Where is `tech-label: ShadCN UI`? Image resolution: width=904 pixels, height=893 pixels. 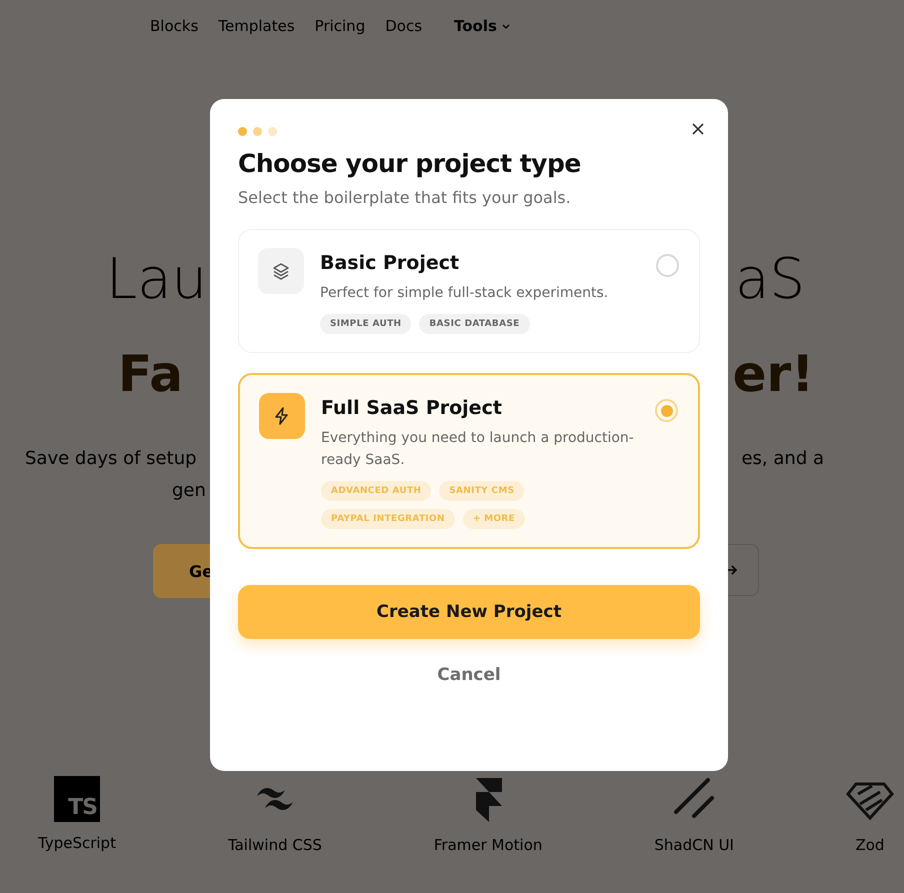
tech-label: ShadCN UI is located at coordinates (694, 845).